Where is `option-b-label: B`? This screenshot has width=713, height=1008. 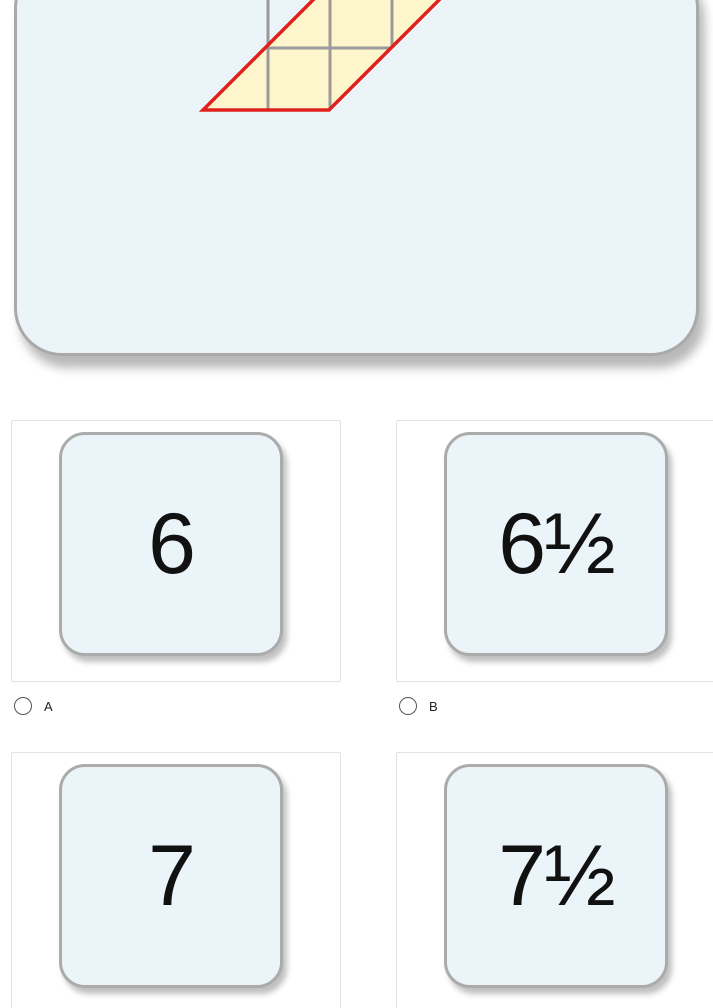 option-b-label: B is located at coordinates (433, 706).